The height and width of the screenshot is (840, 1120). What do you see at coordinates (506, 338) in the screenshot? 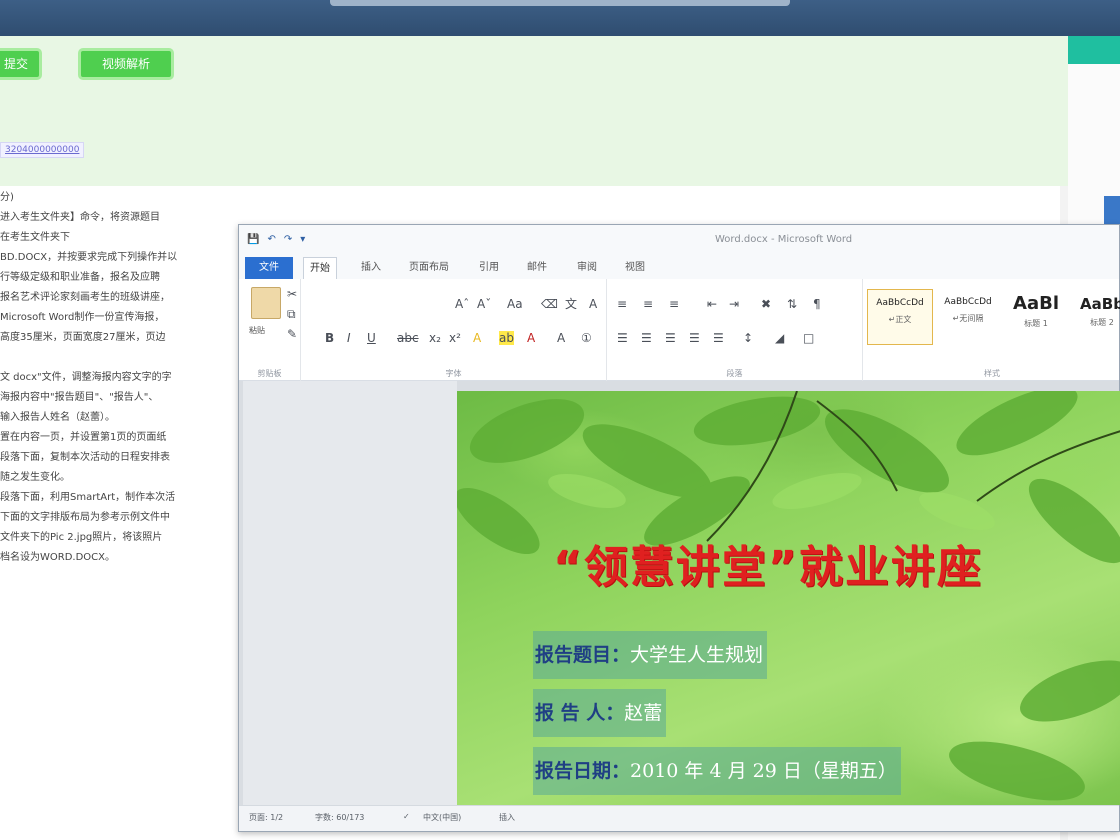
I see `highlight-icon: ab` at bounding box center [506, 338].